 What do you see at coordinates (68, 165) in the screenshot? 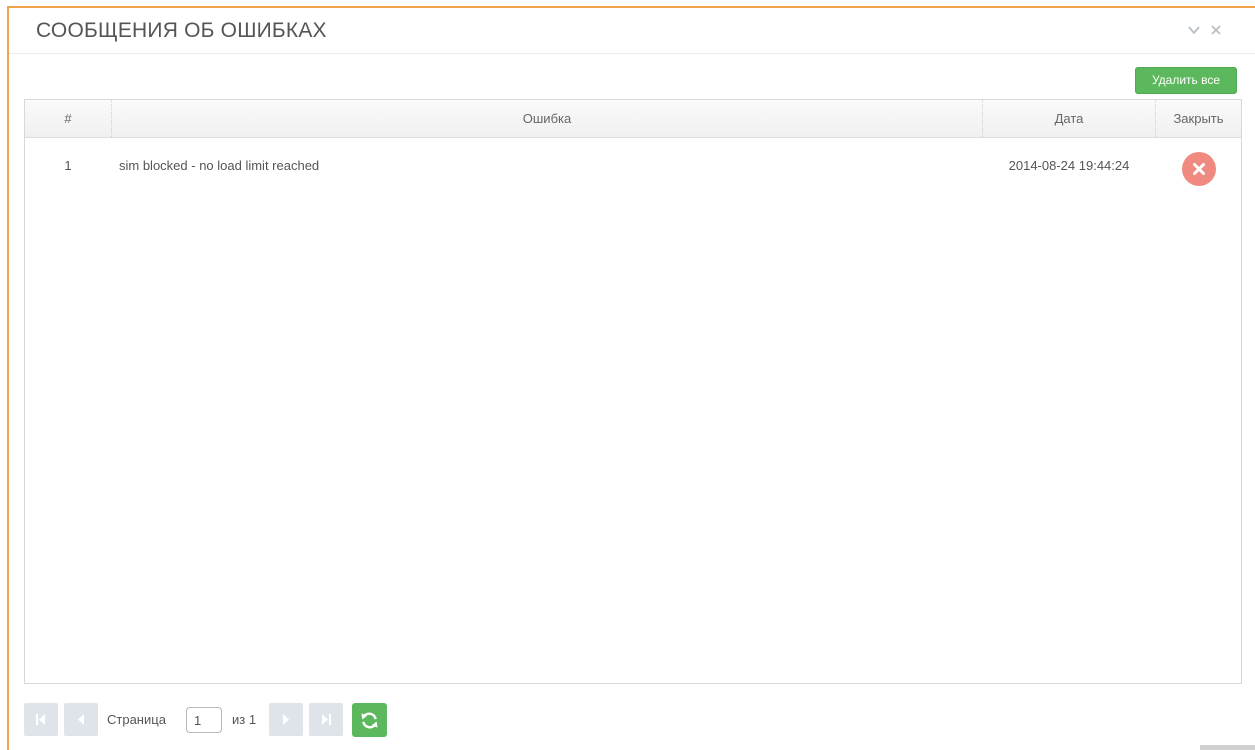
I see `row-num: 1` at bounding box center [68, 165].